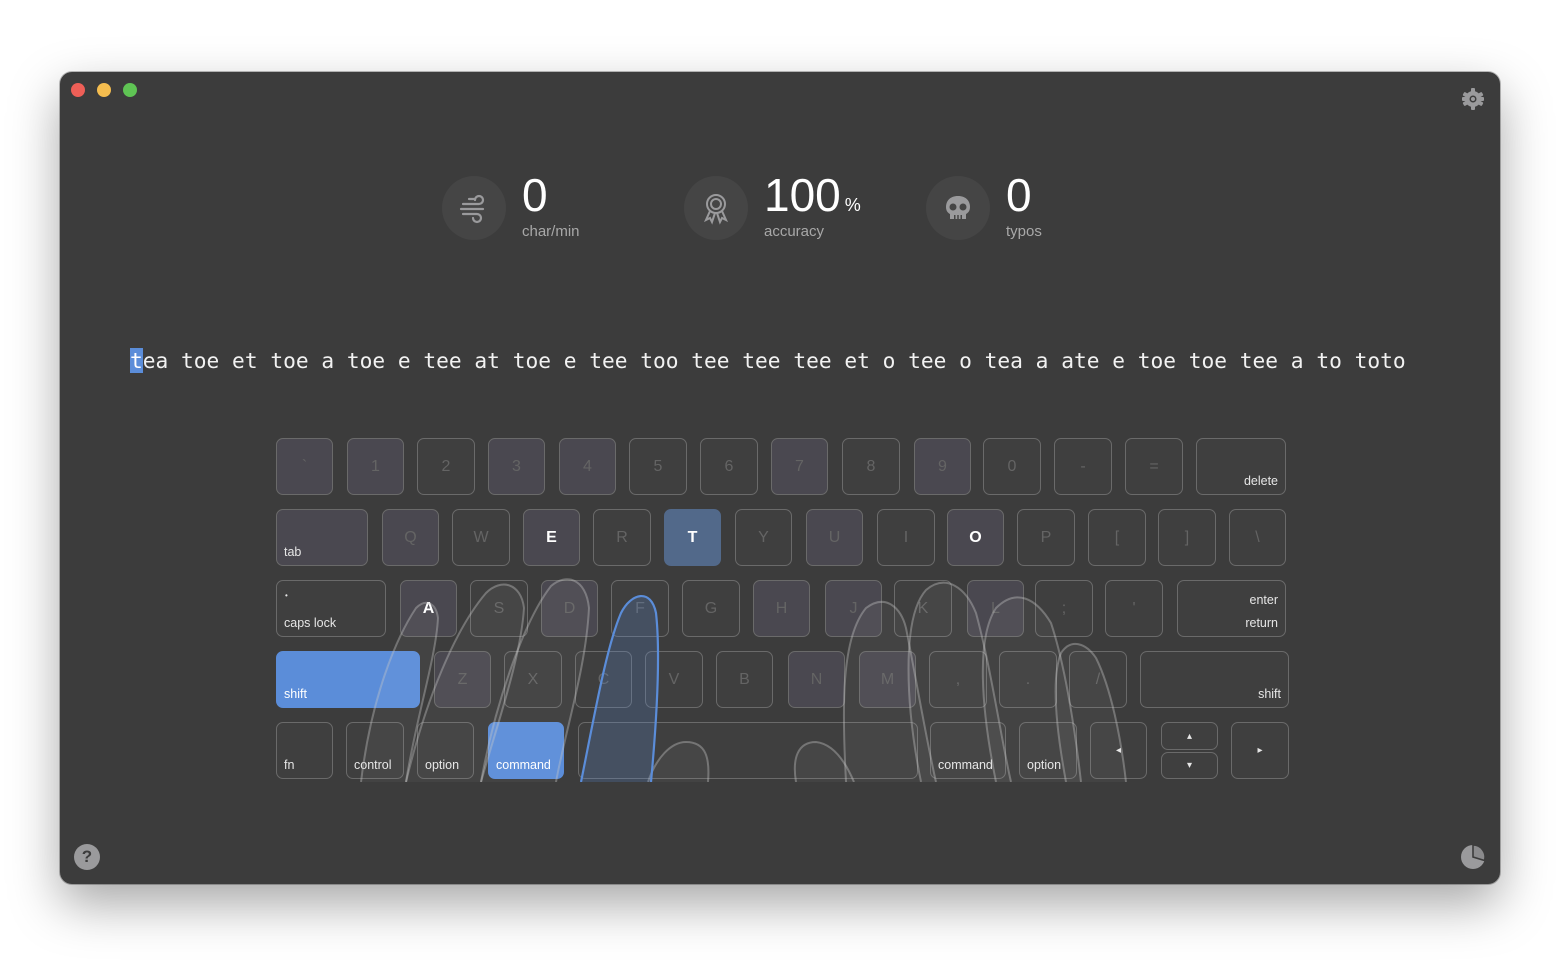  I want to click on key-p: P, so click(1046, 537).